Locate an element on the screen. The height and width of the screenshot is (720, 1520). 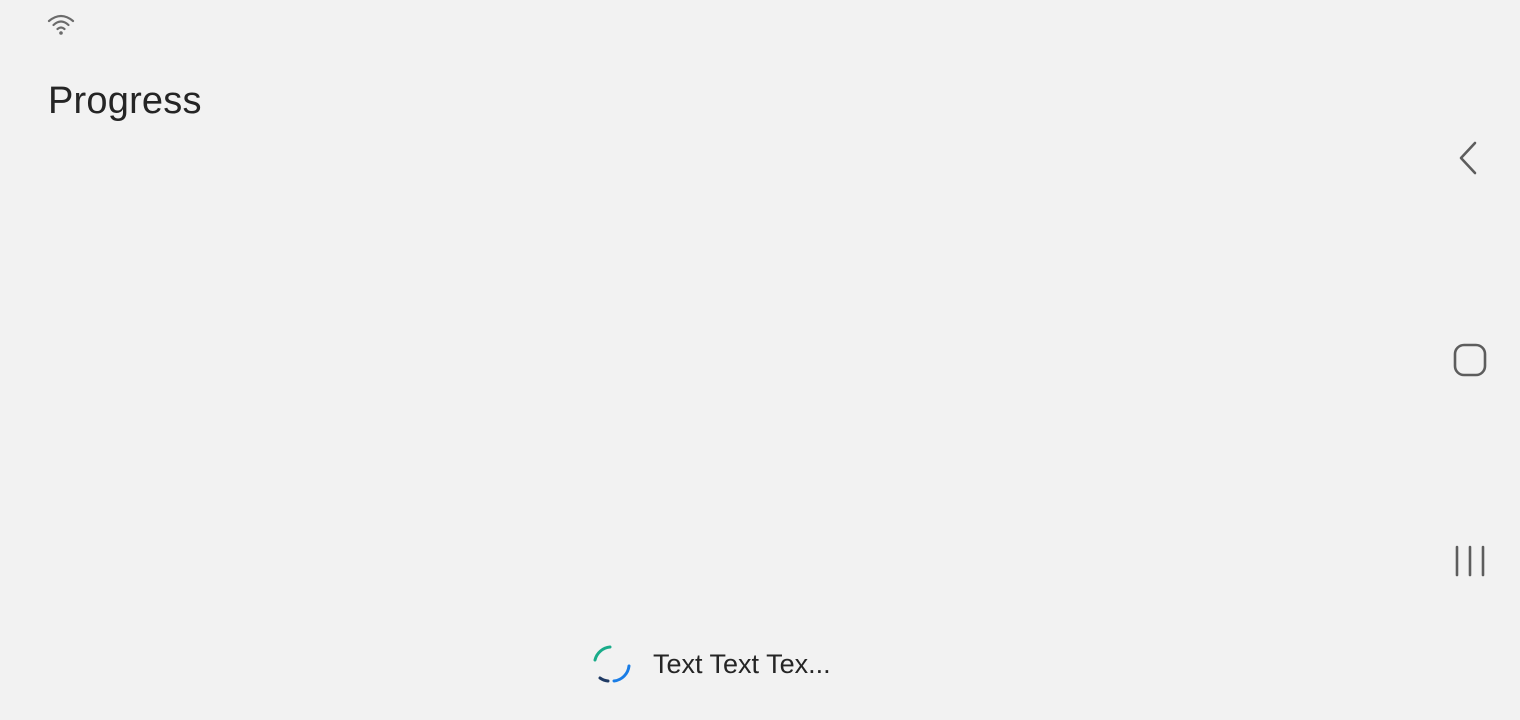
status-bar is located at coordinates (720, 22).